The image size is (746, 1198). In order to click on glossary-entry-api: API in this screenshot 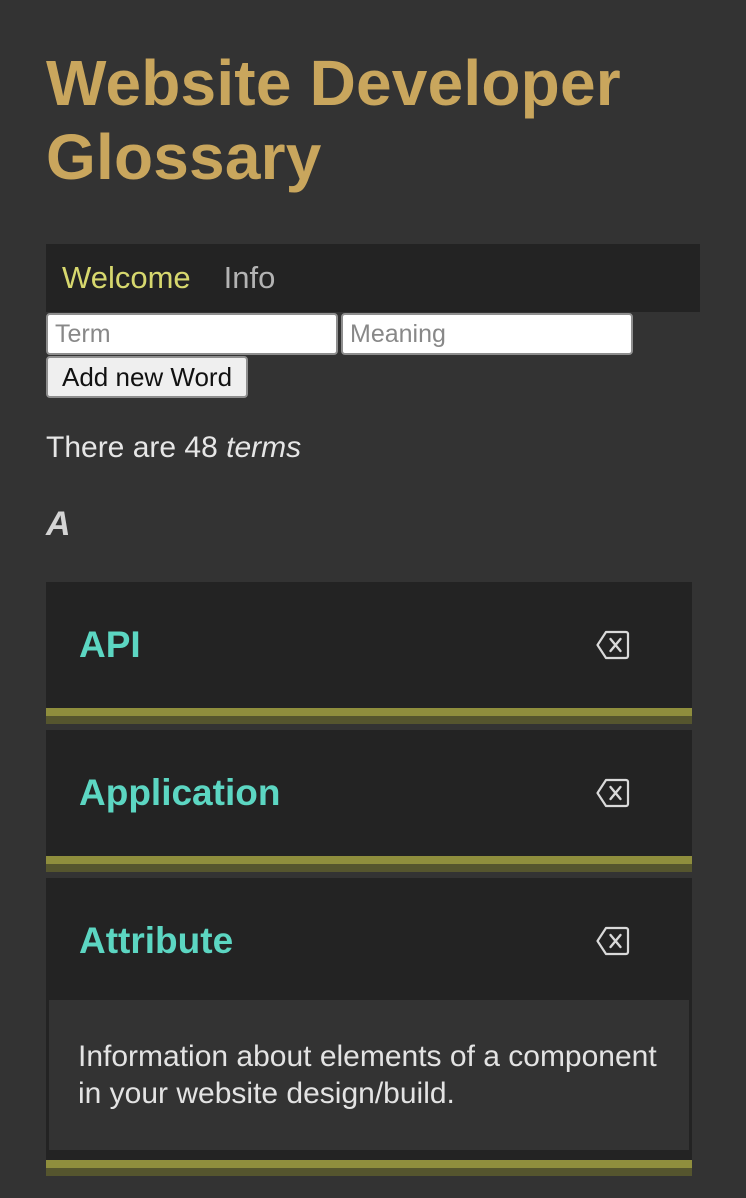, I will do `click(369, 653)`.